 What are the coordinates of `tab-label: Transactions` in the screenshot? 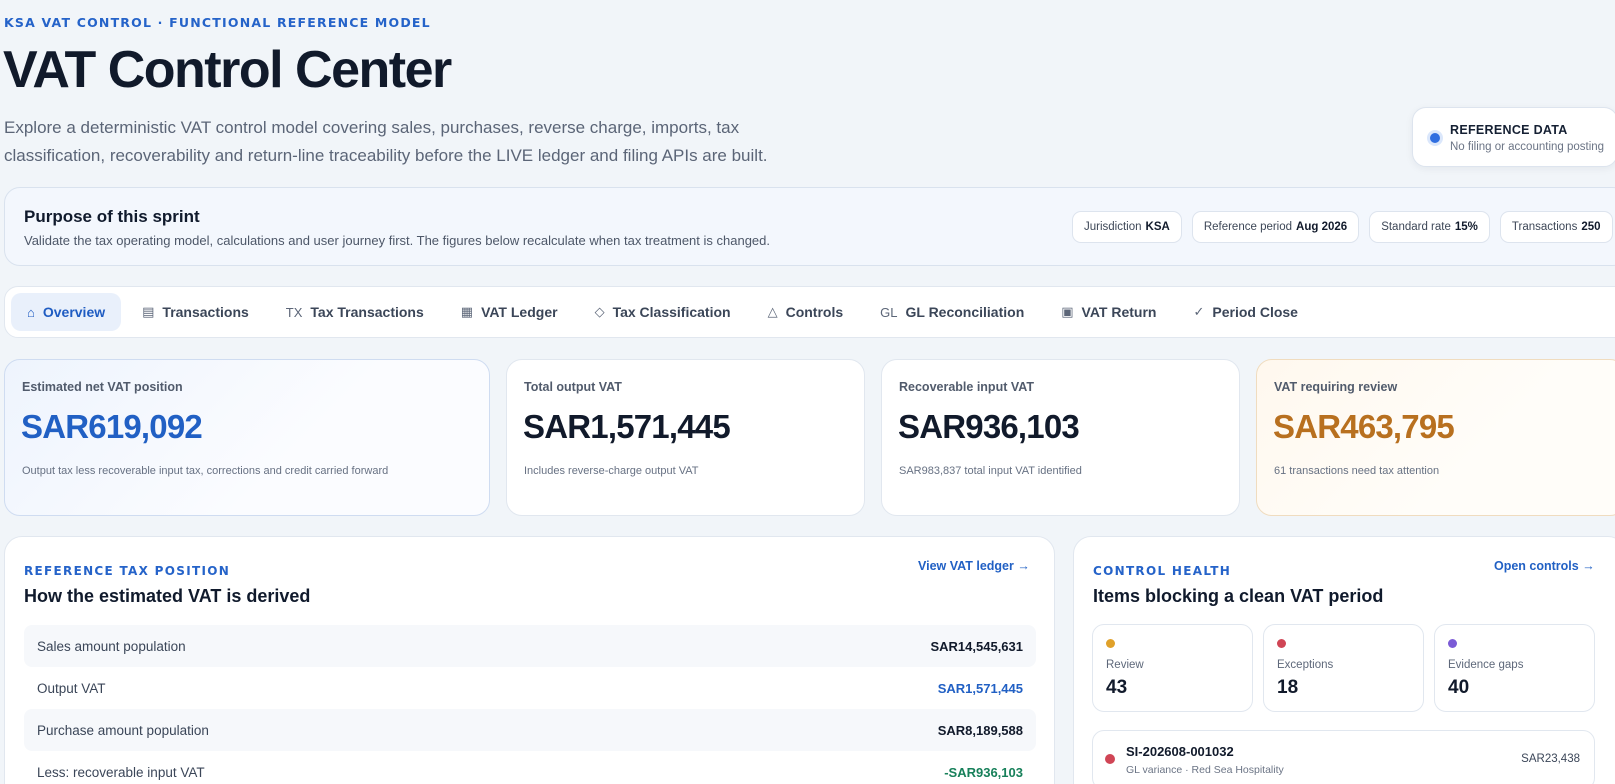 It's located at (205, 312).